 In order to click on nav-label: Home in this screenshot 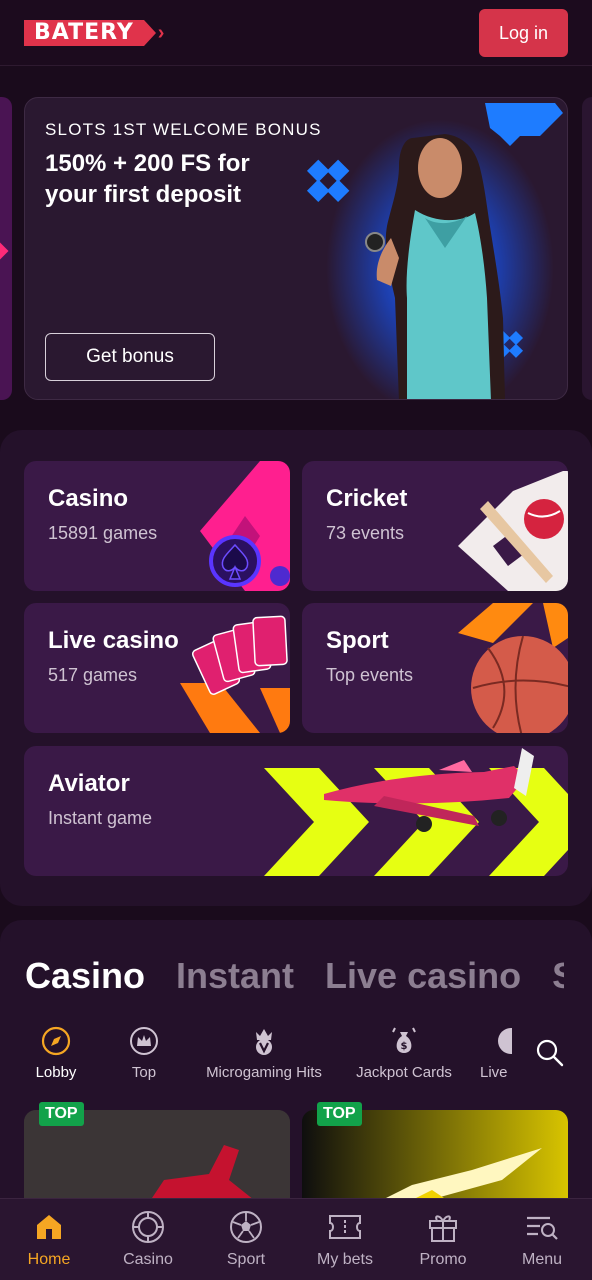, I will do `click(49, 1259)`.